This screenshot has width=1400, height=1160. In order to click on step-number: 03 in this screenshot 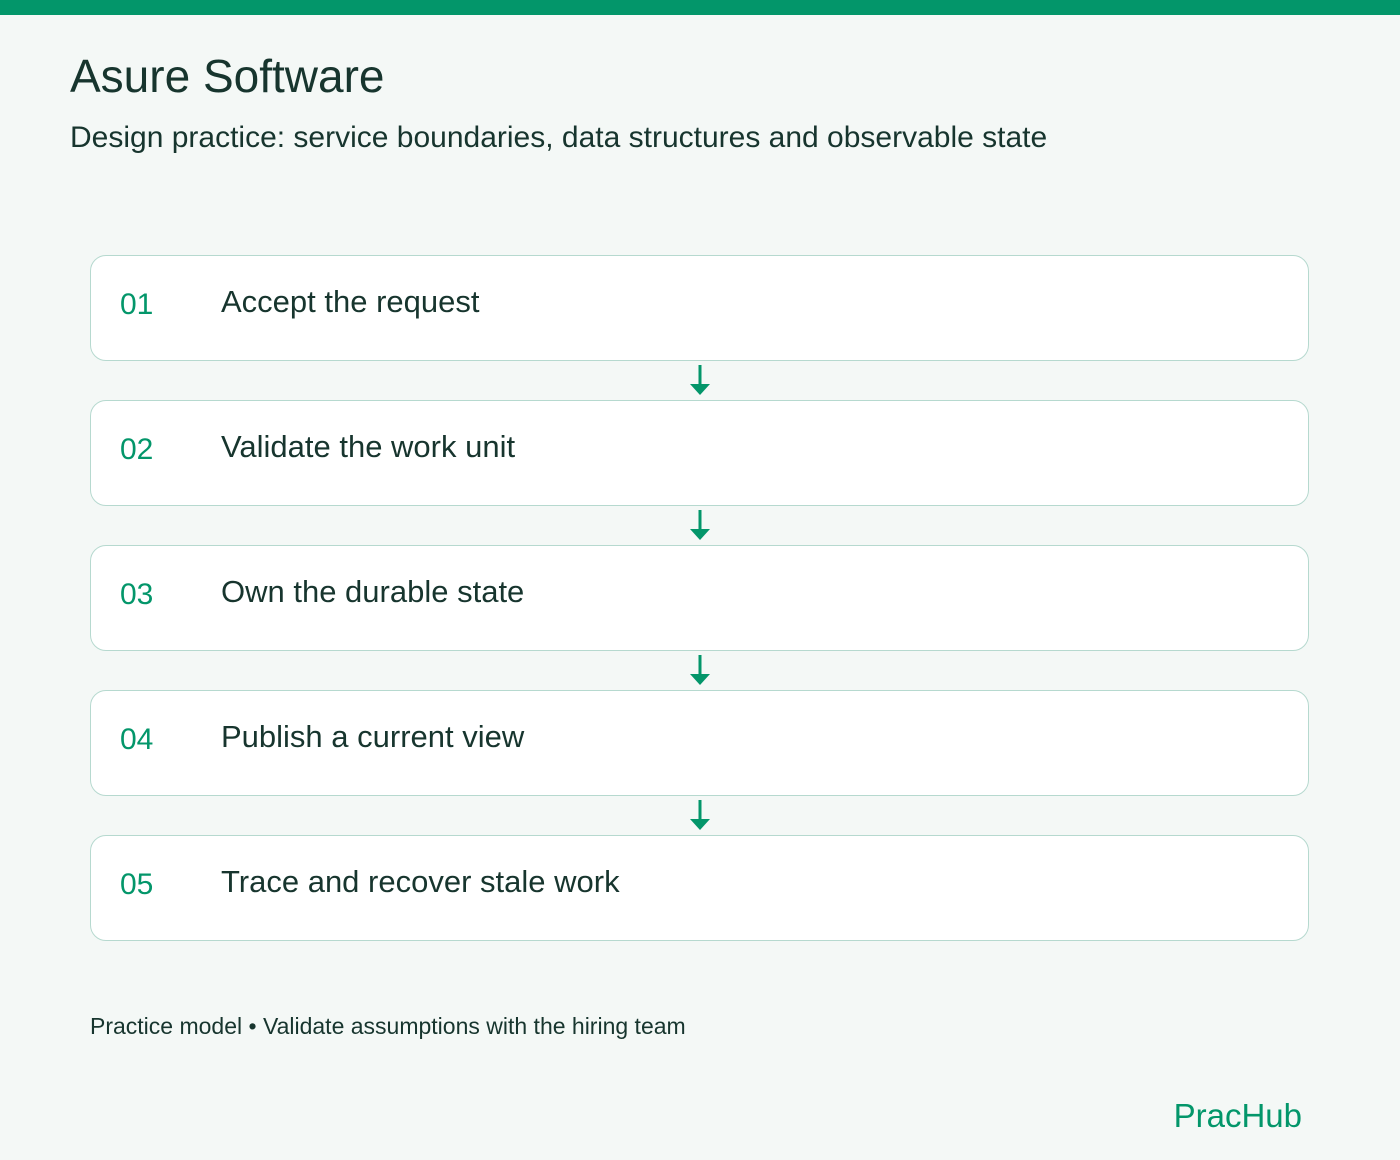, I will do `click(137, 594)`.